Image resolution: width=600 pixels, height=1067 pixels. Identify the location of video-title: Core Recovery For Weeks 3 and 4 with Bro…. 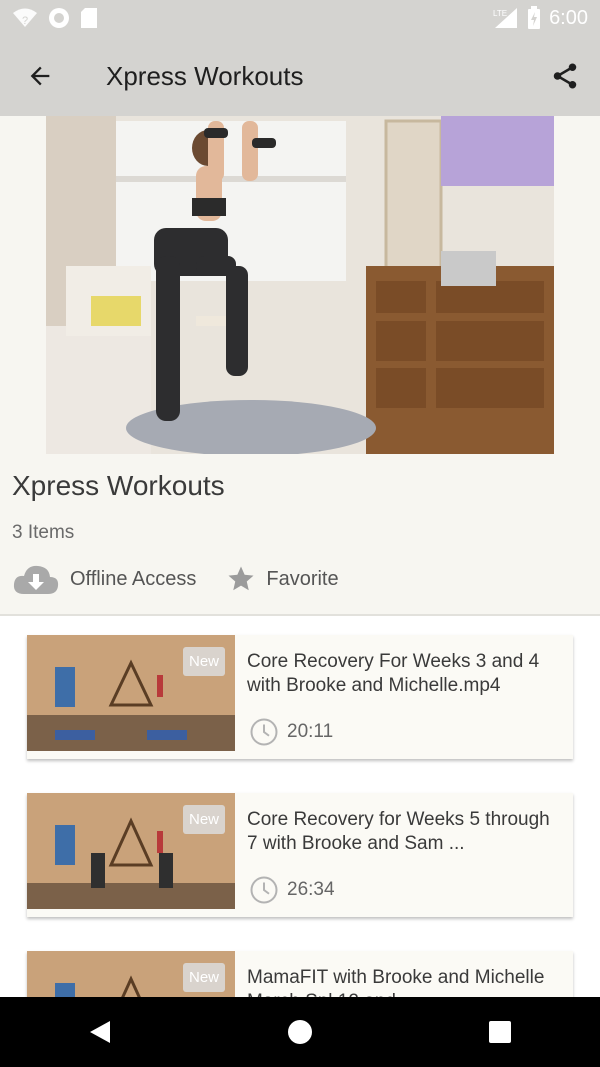
(393, 673).